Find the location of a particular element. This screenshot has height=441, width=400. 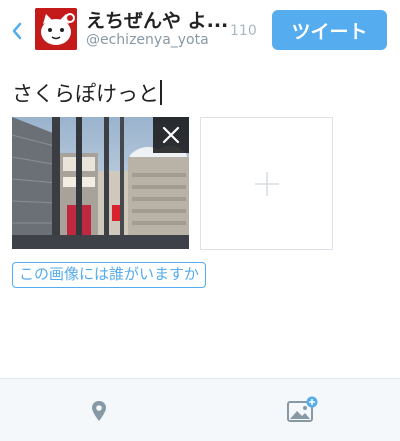

tag-people-button: この画像には誰がいますか is located at coordinates (109, 275).